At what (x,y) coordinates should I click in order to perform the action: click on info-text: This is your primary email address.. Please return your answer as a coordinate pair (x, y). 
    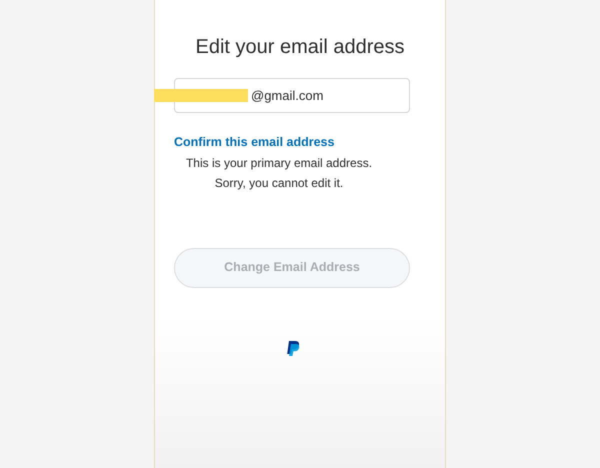
    Looking at the image, I should click on (279, 163).